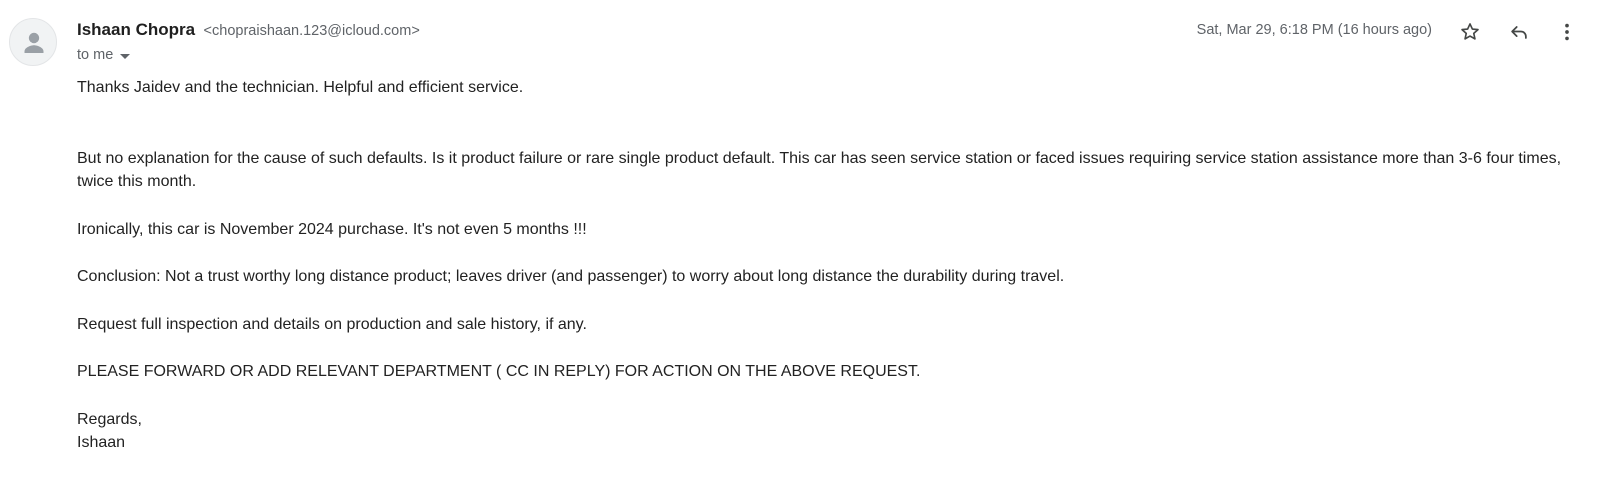  What do you see at coordinates (136, 29) in the screenshot?
I see `sender-name: Ishaan Chopra` at bounding box center [136, 29].